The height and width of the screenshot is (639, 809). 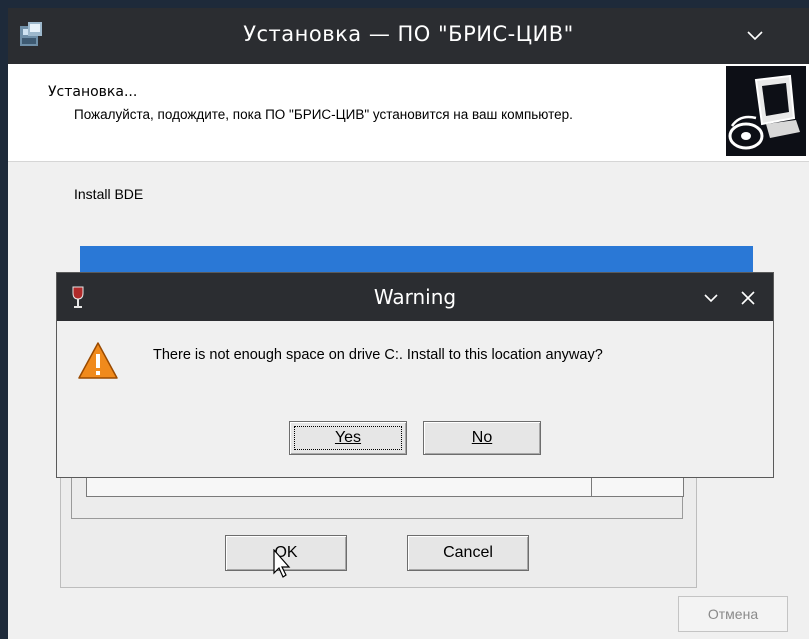 What do you see at coordinates (109, 194) in the screenshot?
I see `status-text: Install BDE` at bounding box center [109, 194].